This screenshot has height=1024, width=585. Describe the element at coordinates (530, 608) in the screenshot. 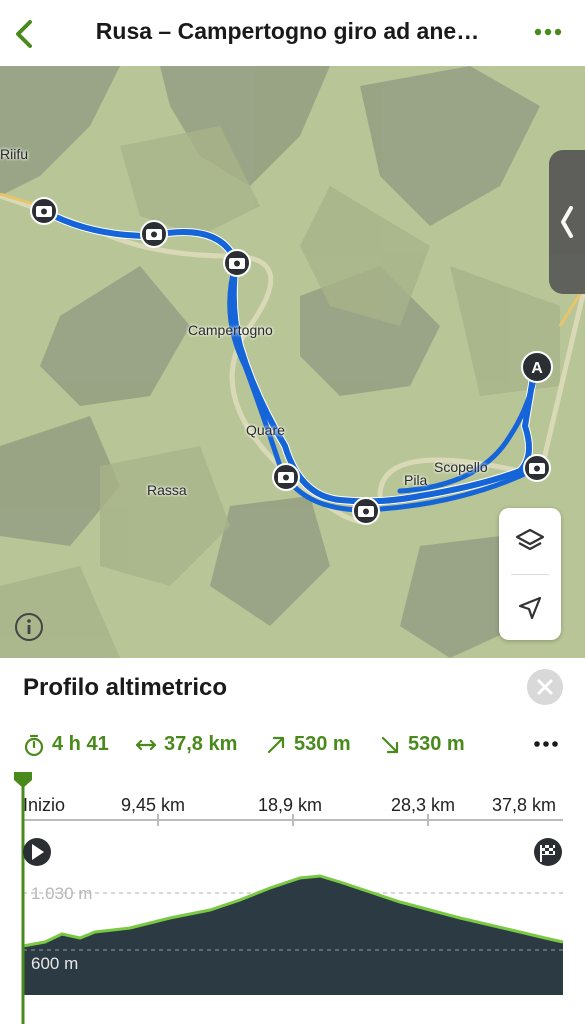

I see `locate-arrow-icon` at that location.